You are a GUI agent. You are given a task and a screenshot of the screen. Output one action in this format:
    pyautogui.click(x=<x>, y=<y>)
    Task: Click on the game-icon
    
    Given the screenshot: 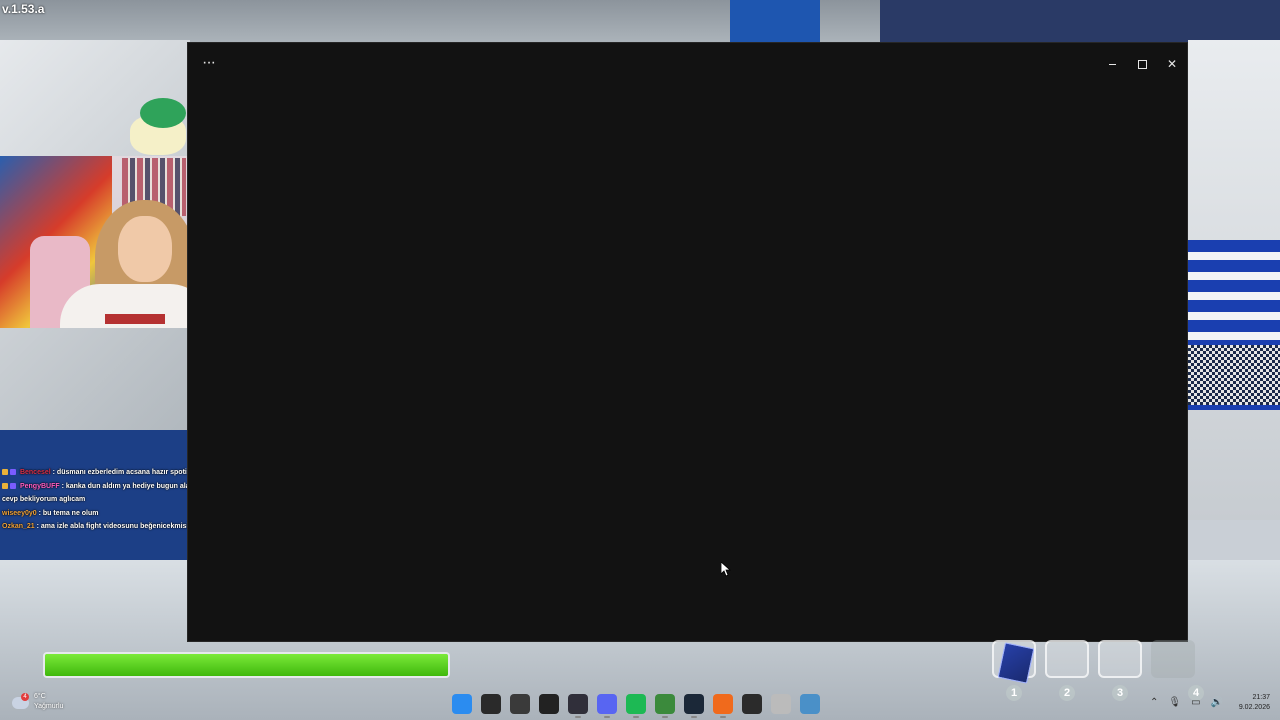 What is the action you would take?
    pyautogui.click(x=810, y=704)
    